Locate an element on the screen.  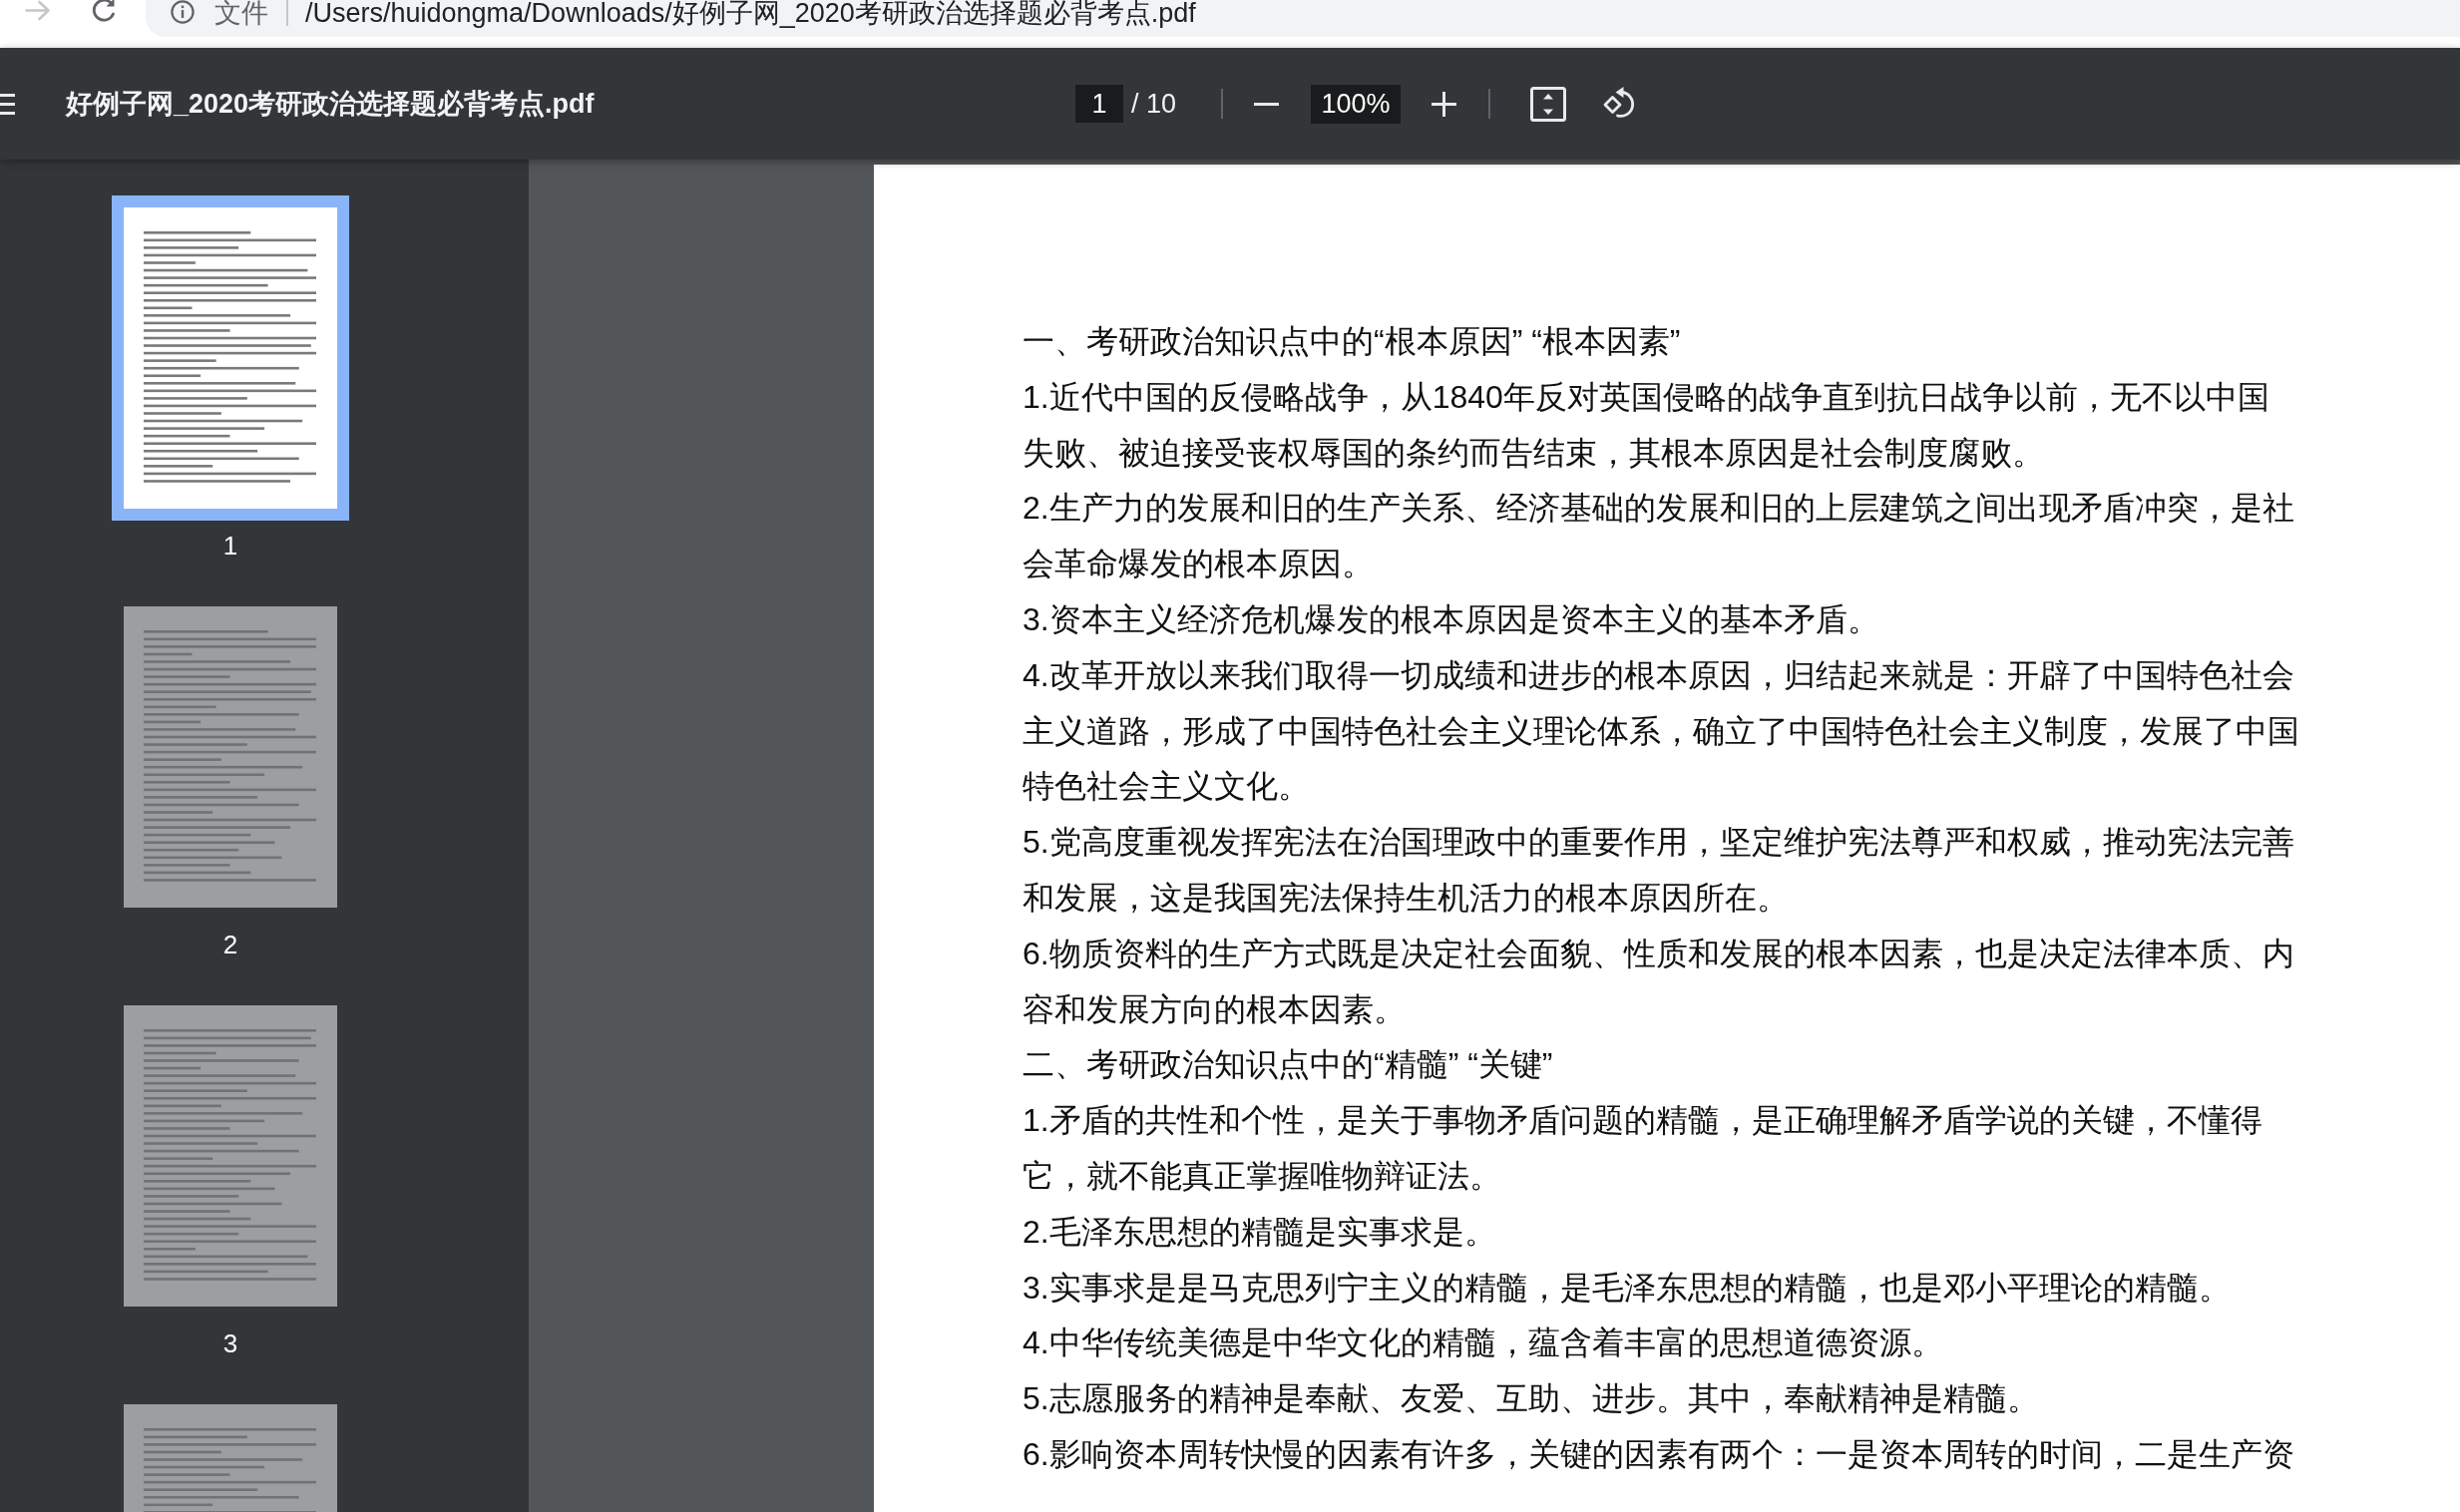
page-number-field: 1 is located at coordinates (1099, 104).